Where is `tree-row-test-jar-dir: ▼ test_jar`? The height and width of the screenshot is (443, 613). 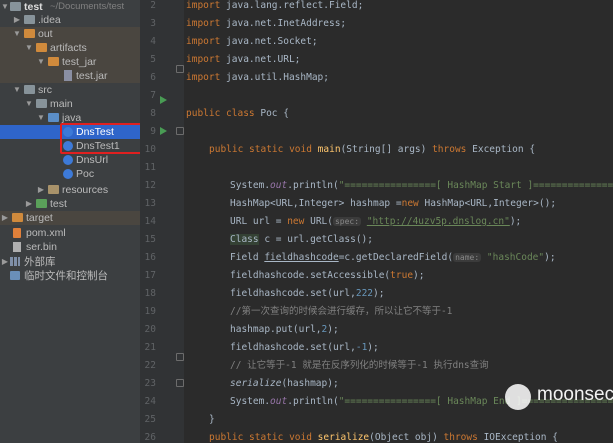 tree-row-test-jar-dir: ▼ test_jar is located at coordinates (70, 62).